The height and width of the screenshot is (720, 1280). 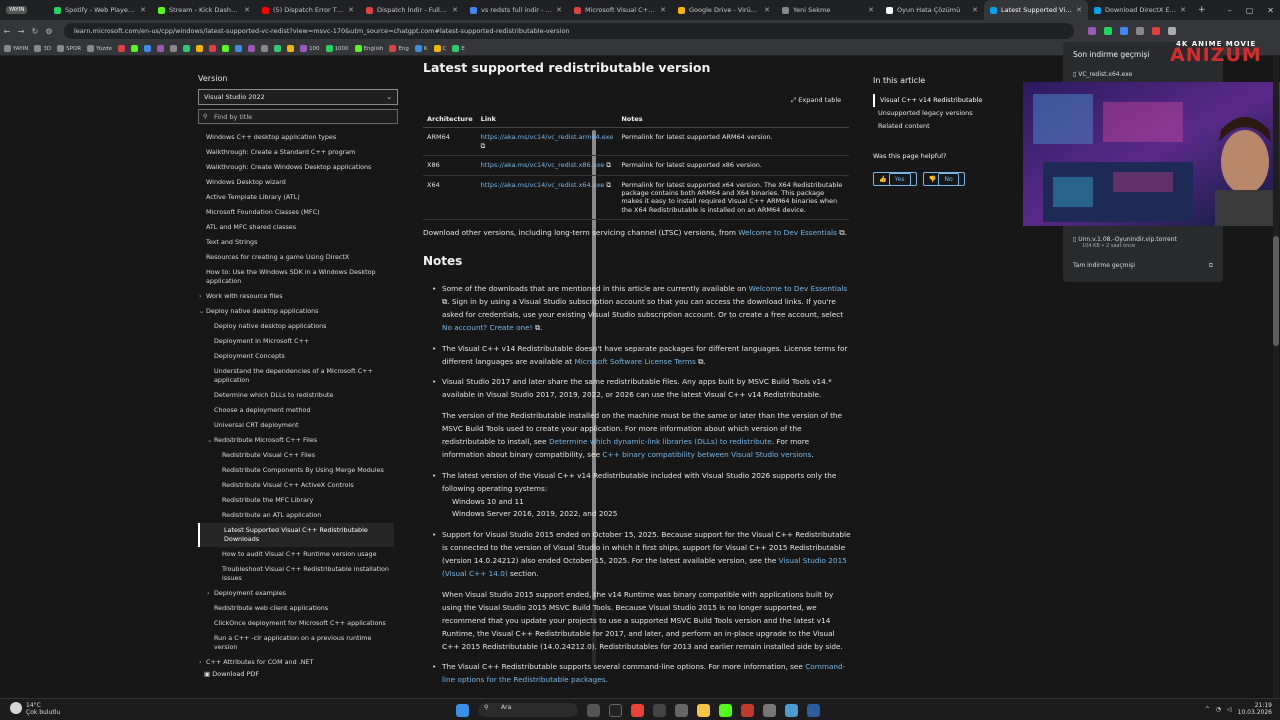 What do you see at coordinates (828, 10) in the screenshot?
I see `browser-tab: Yeni Sekme ✕` at bounding box center [828, 10].